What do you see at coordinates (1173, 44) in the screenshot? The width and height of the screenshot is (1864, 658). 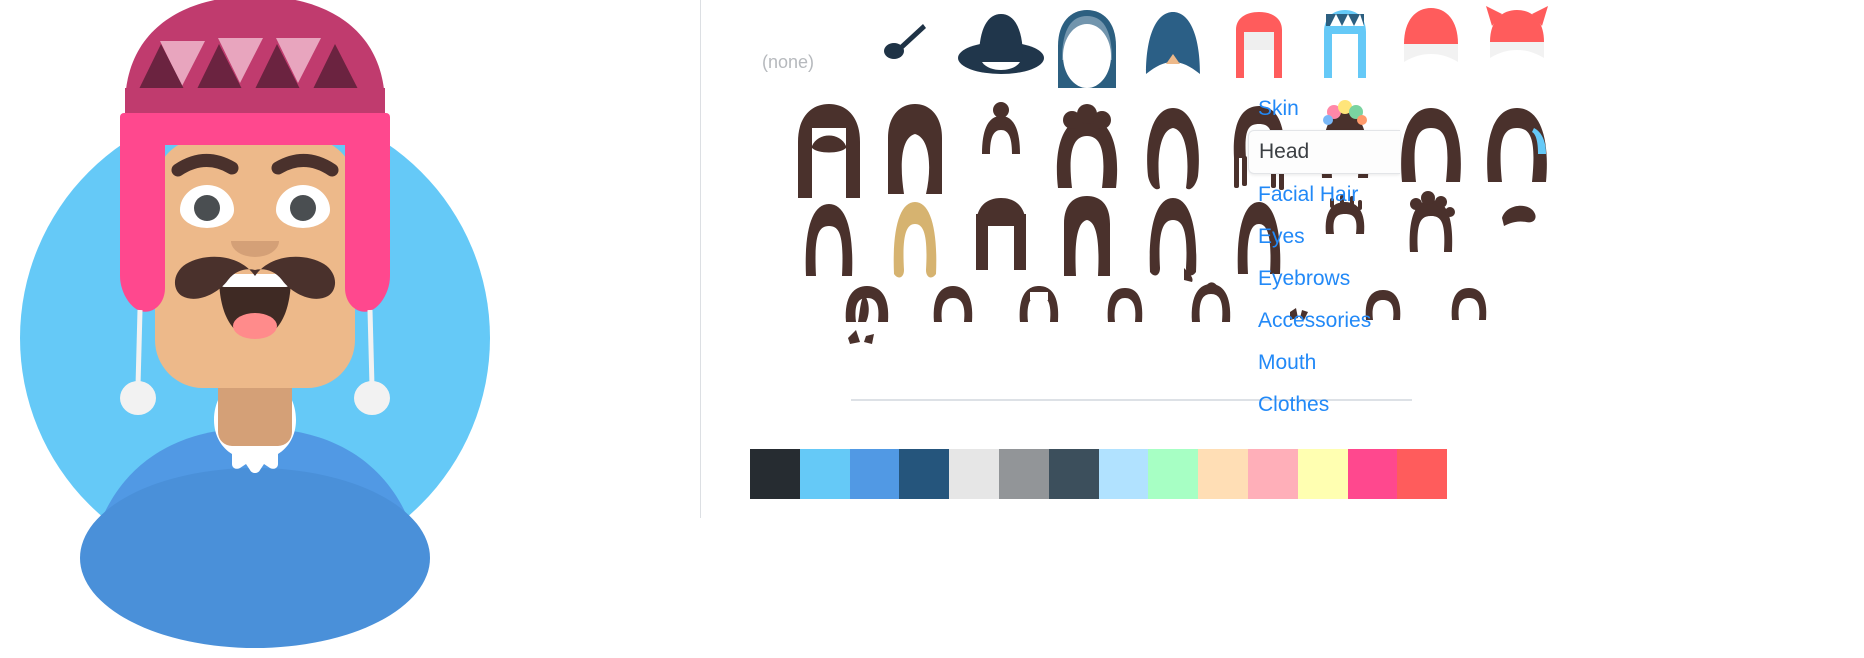 I see `option-turban-icon` at bounding box center [1173, 44].